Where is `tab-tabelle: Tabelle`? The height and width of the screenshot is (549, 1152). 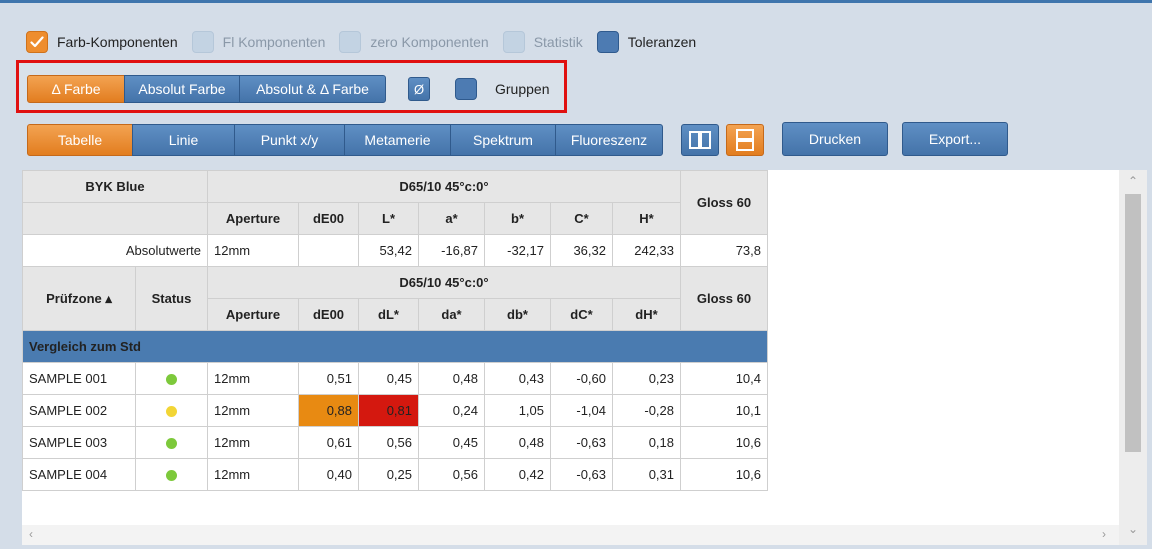
tab-tabelle: Tabelle is located at coordinates (80, 140).